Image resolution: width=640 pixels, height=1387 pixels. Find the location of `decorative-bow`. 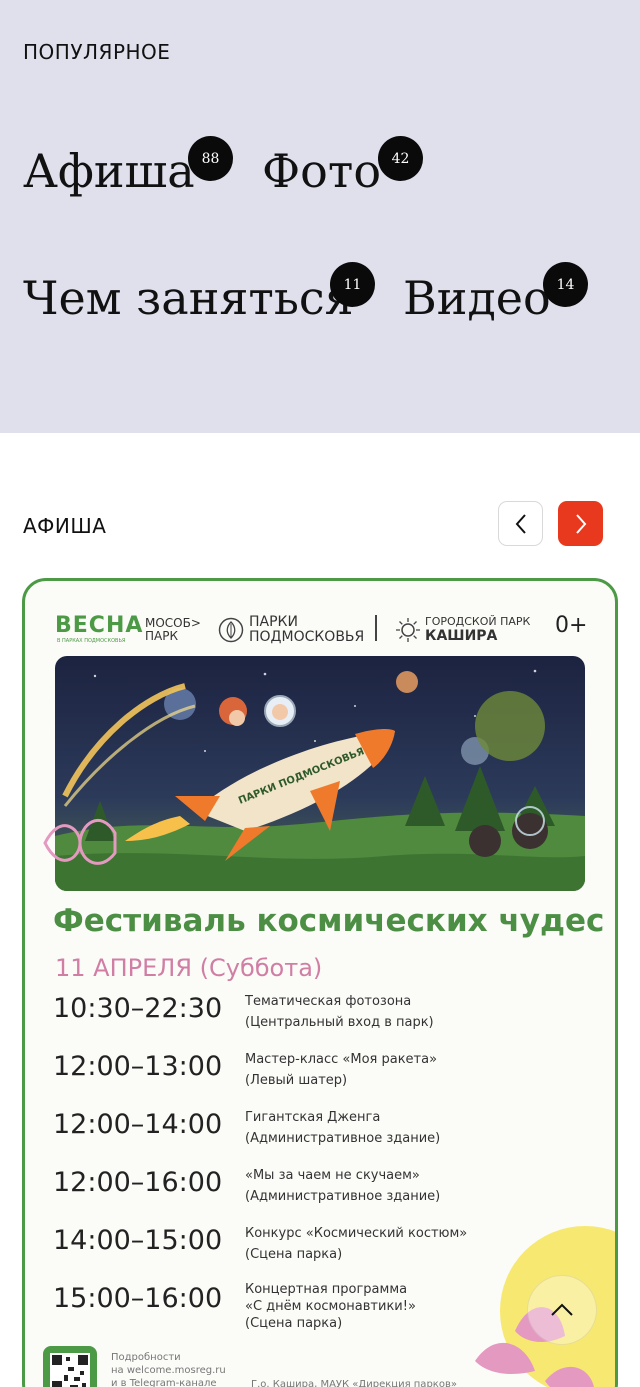

decorative-bow is located at coordinates (80, 841).